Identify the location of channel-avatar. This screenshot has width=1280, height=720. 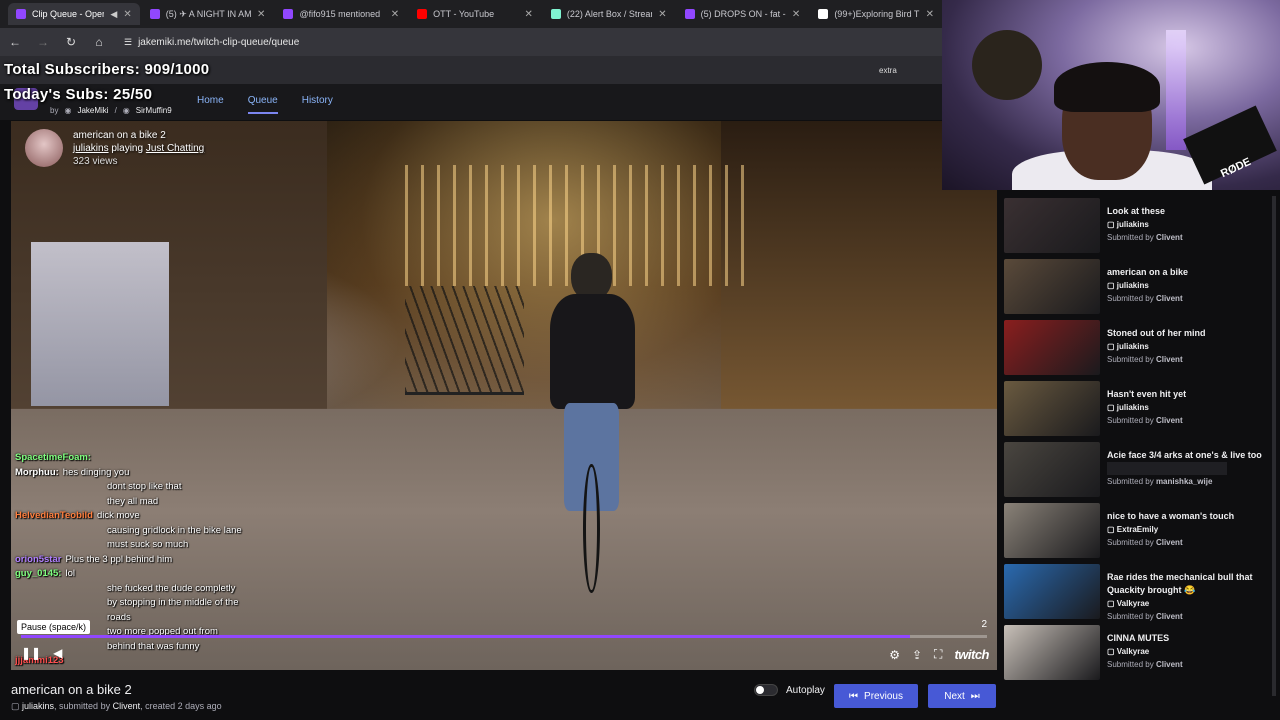
(44, 148).